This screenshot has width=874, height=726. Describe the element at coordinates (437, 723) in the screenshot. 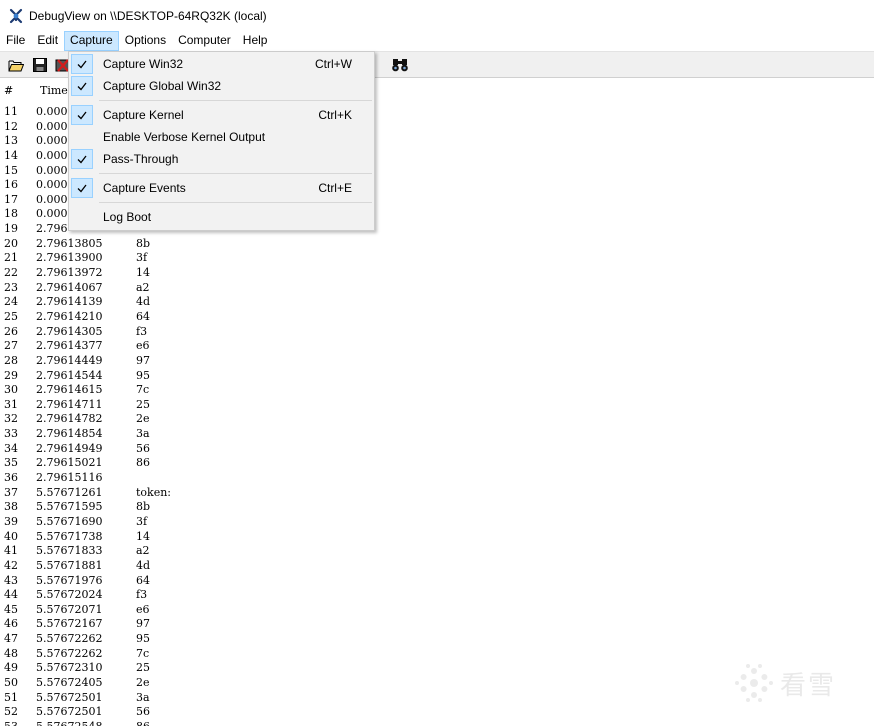

I see `table-row: 53 5.57672548 86` at that location.